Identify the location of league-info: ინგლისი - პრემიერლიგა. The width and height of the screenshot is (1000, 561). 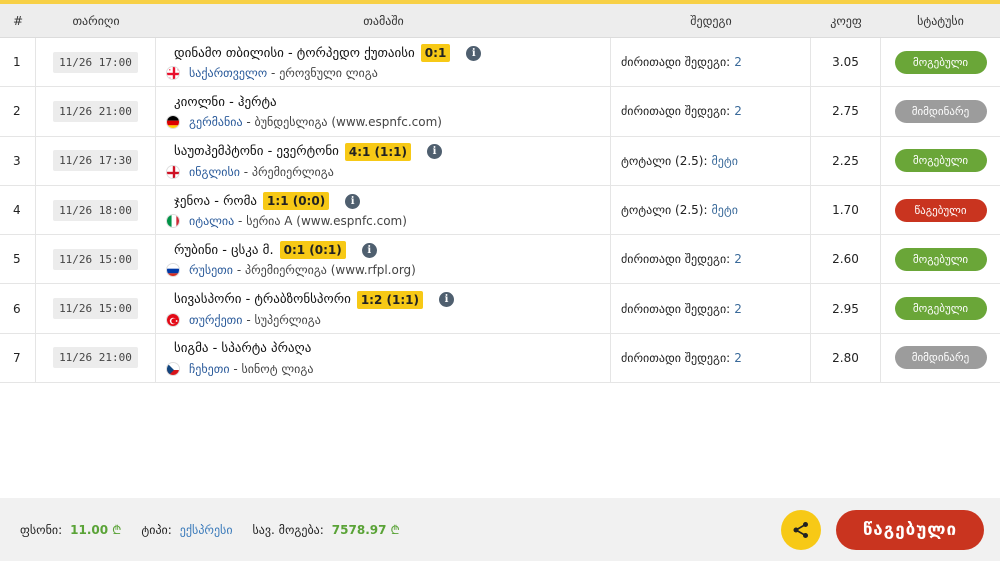
(261, 171).